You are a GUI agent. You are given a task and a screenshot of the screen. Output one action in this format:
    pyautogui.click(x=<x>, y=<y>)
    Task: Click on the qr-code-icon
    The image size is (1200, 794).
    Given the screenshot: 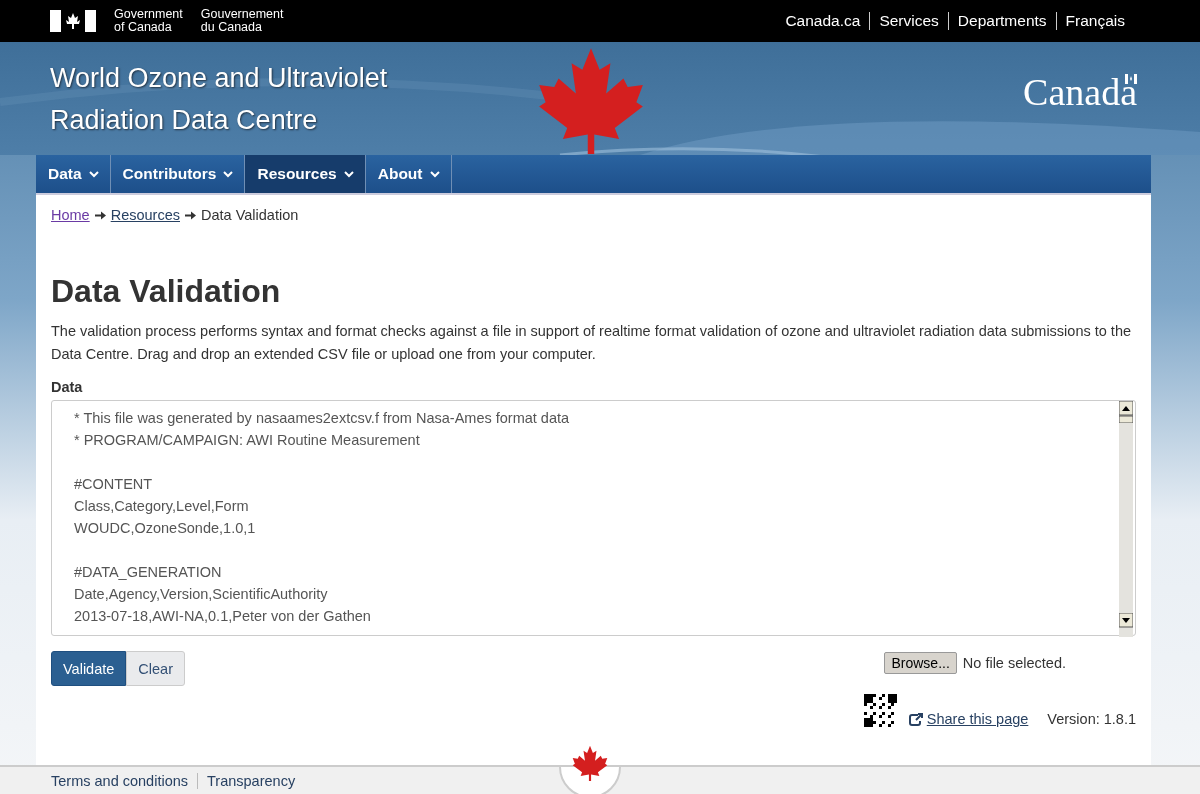 What is the action you would take?
    pyautogui.click(x=880, y=710)
    